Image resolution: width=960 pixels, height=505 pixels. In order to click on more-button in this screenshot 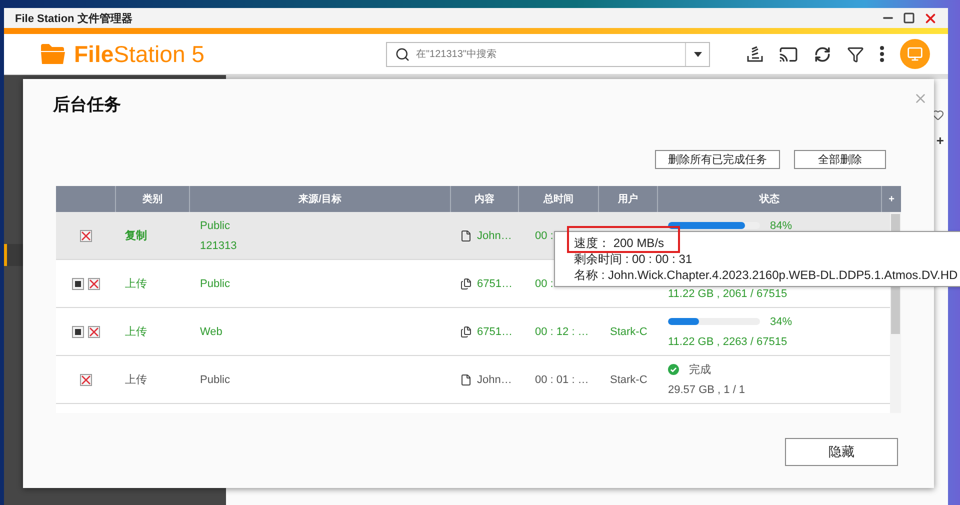, I will do `click(882, 54)`.